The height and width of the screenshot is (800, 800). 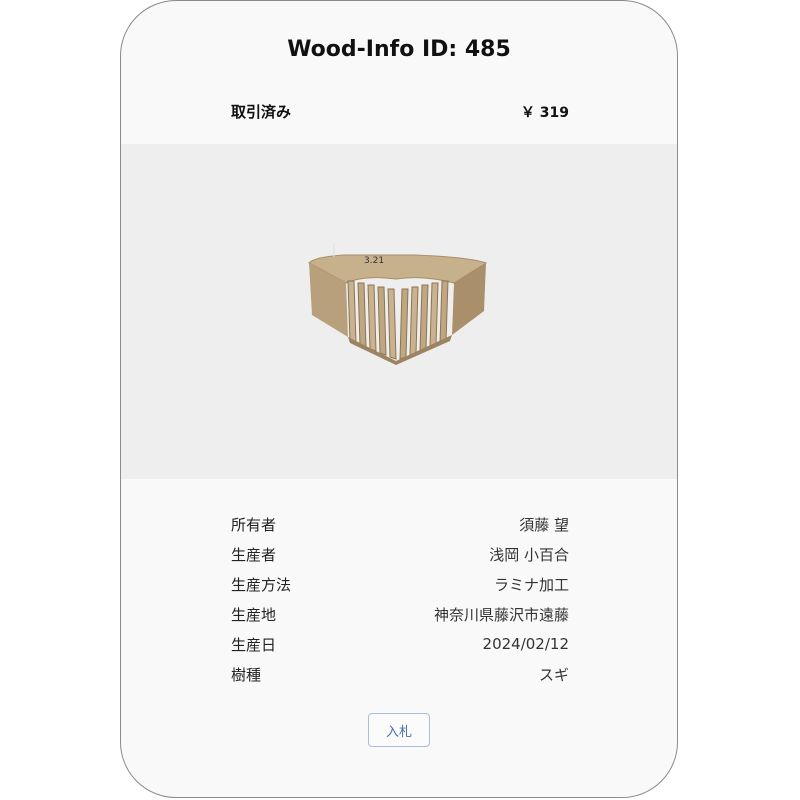 What do you see at coordinates (553, 674) in the screenshot?
I see `detail-value: スギ` at bounding box center [553, 674].